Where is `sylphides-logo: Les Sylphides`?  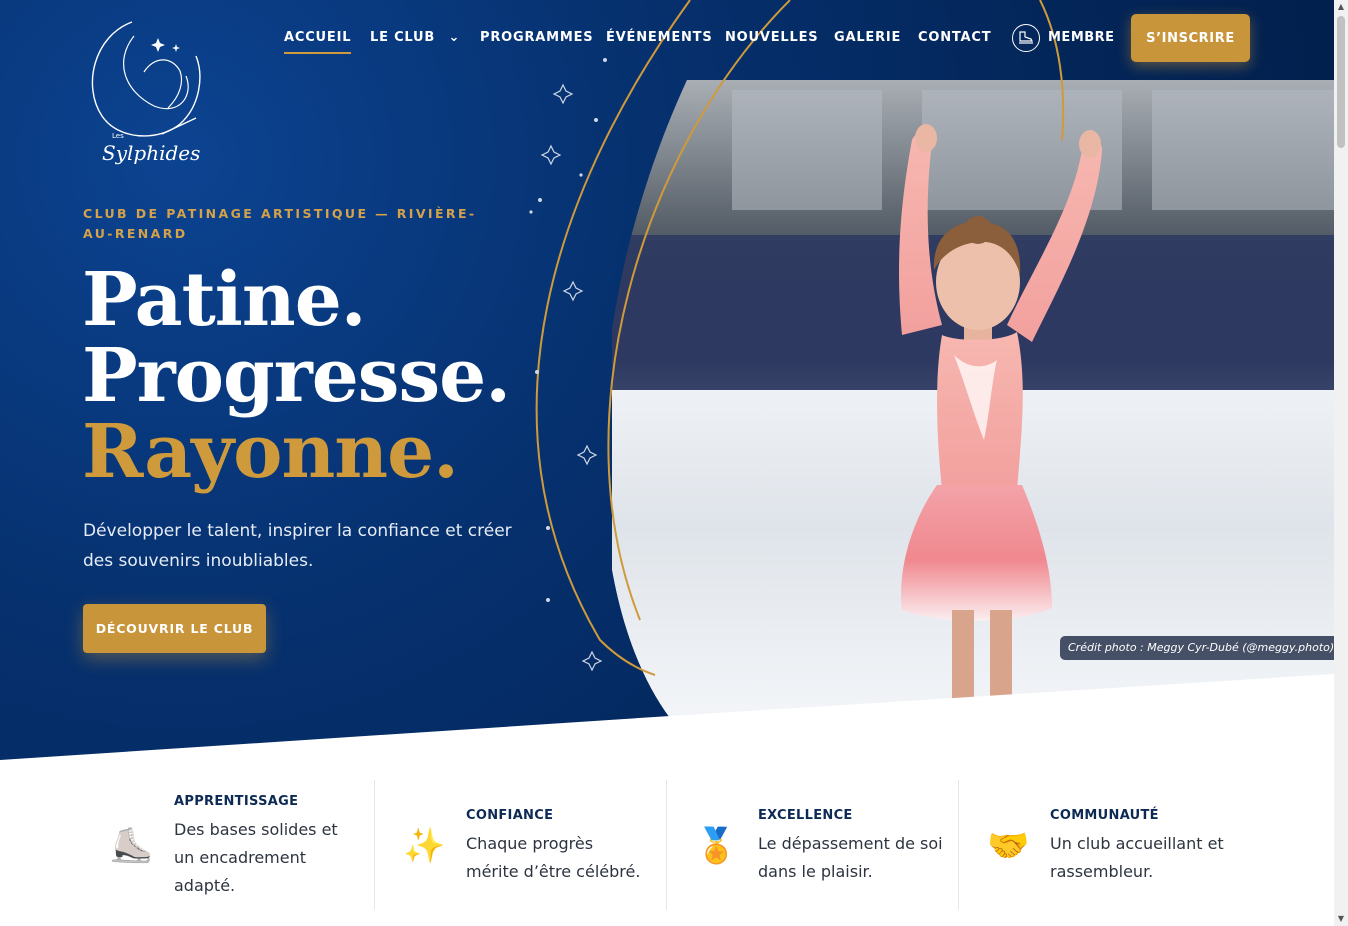 sylphides-logo: Les Sylphides is located at coordinates (148, 91).